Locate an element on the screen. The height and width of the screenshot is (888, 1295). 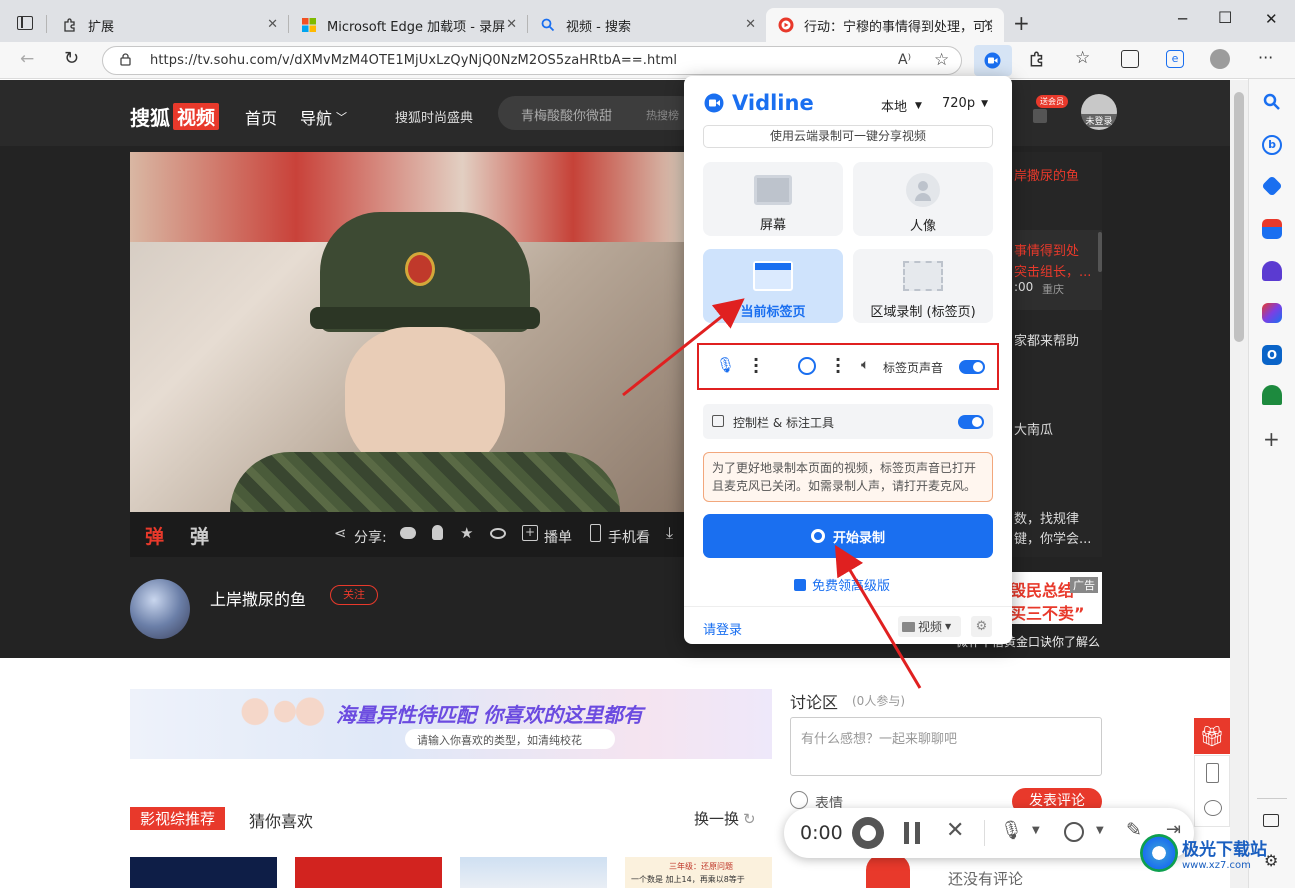
watermark-logo-icon is located at coordinates (1159, 853).